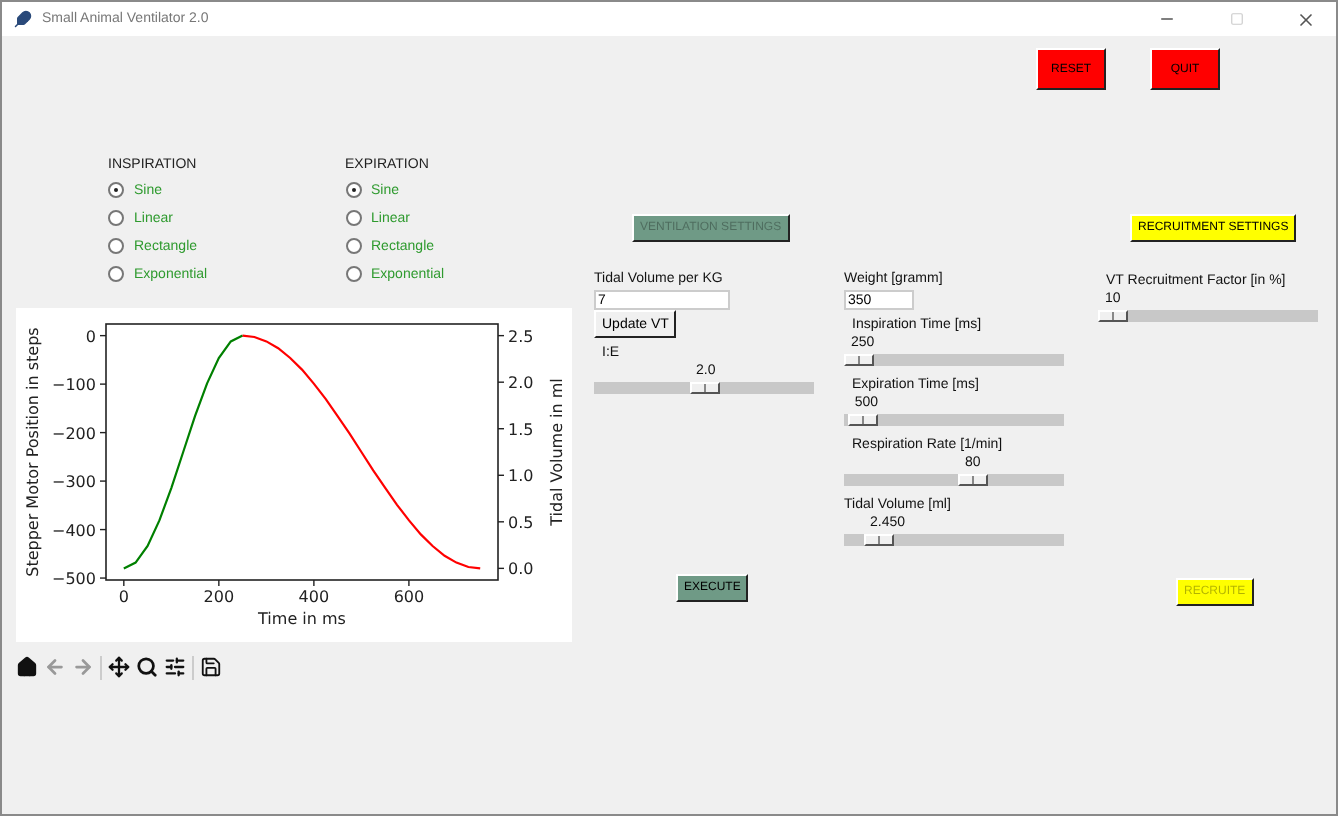 The image size is (1338, 816). What do you see at coordinates (74, 482) in the screenshot?
I see `tick-label: −300` at bounding box center [74, 482].